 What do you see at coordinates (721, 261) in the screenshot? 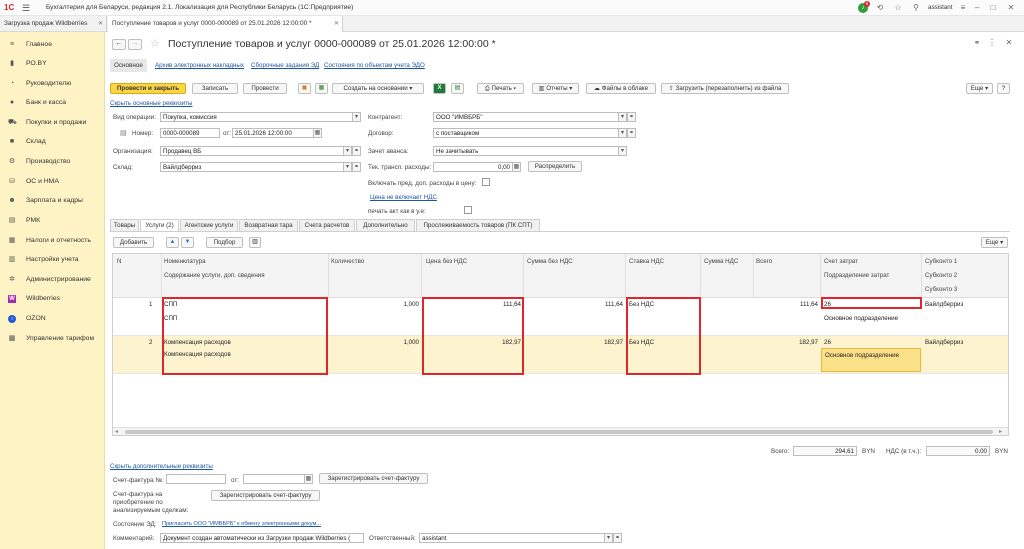
I see `col-vat-sum: Сумма НДС` at bounding box center [721, 261].